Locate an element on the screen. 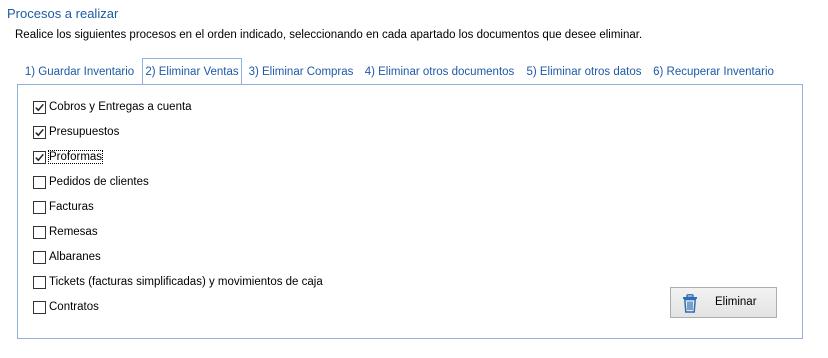 Image resolution: width=828 pixels, height=358 pixels. section-title: Procesos a realizar is located at coordinates (63, 13).